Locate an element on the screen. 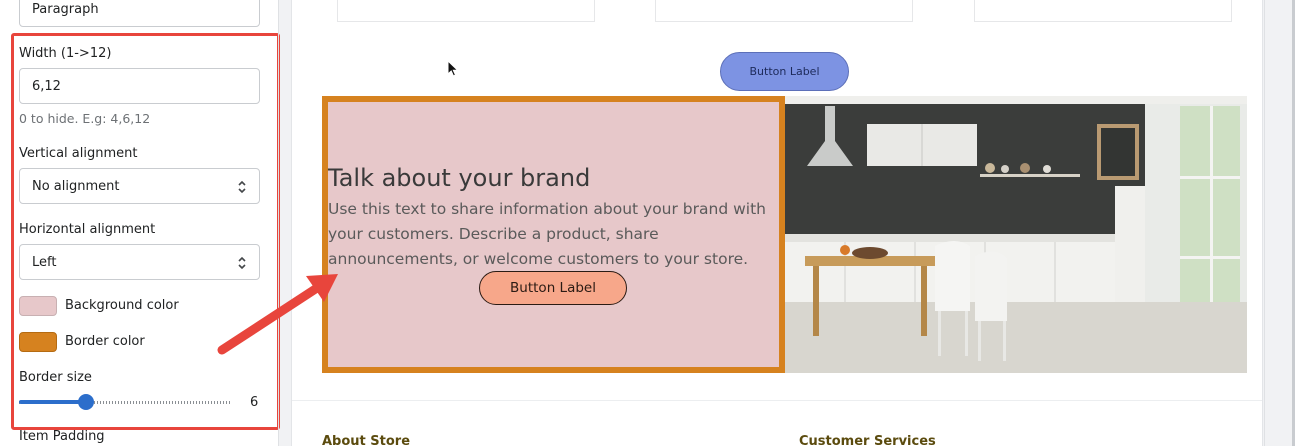 The height and width of the screenshot is (446, 1295). footer-separator is located at coordinates (777, 400).